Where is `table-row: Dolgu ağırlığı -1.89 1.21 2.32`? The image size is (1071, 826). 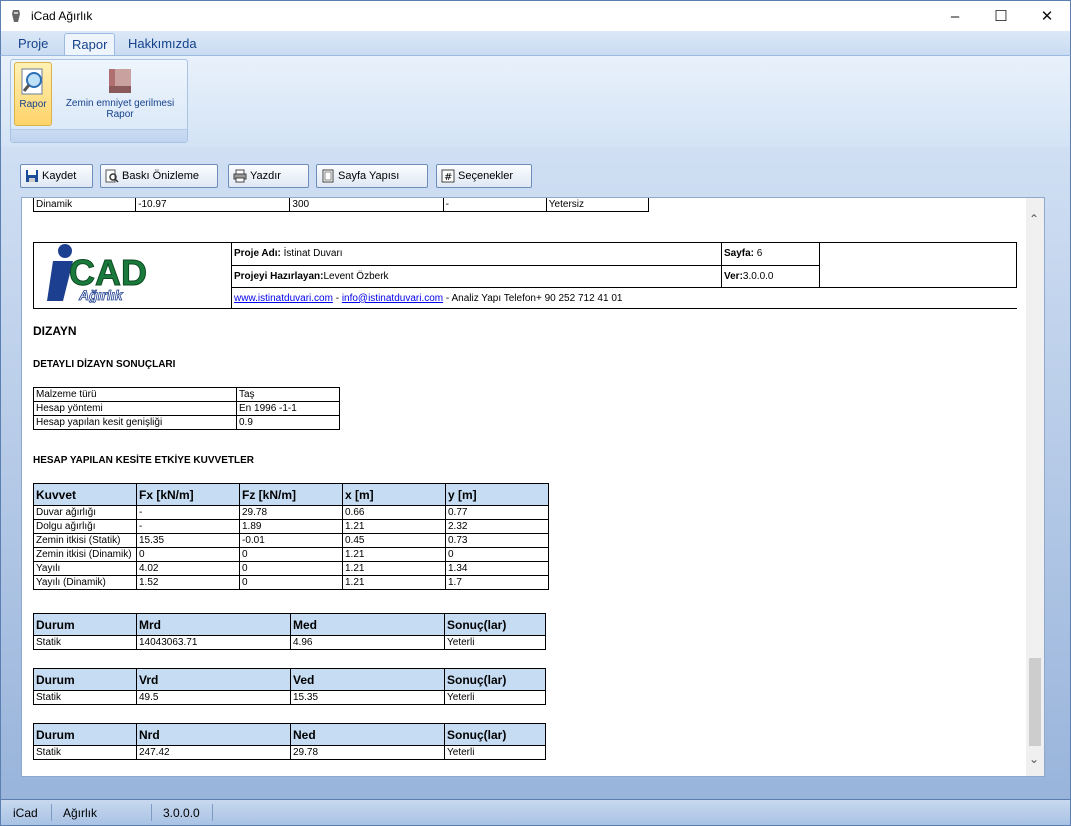
table-row: Dolgu ağırlığı -1.89 1.21 2.32 is located at coordinates (291, 526).